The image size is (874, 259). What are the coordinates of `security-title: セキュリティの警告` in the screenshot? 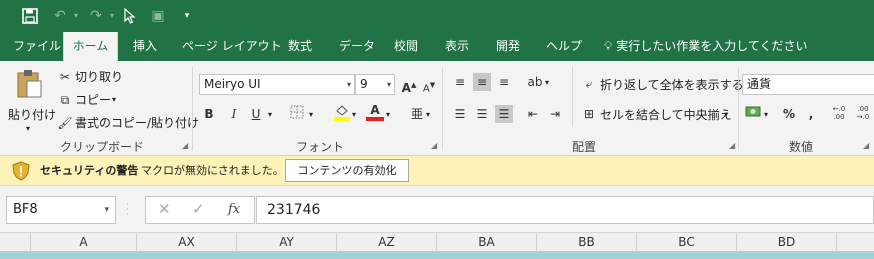 It's located at (89, 170).